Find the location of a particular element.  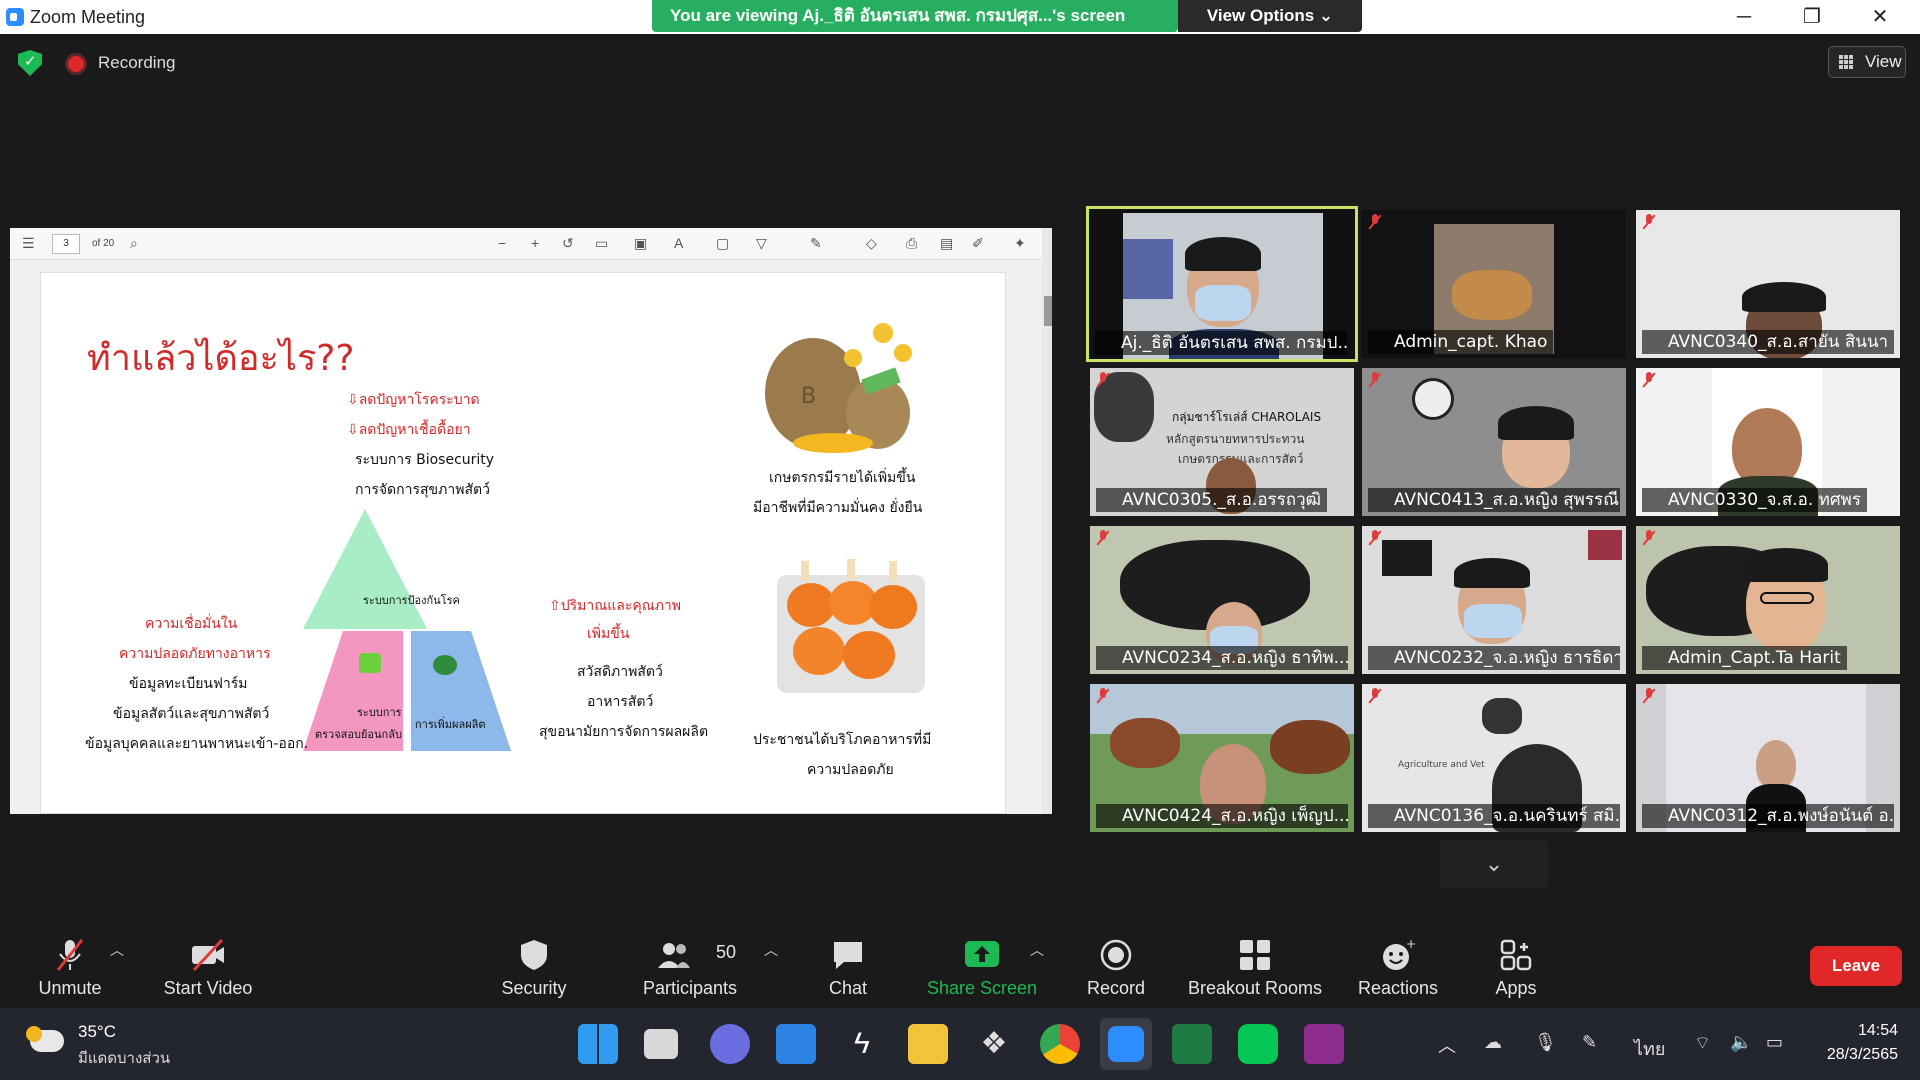

microphone-icon: 🎙 is located at coordinates (1545, 1042).